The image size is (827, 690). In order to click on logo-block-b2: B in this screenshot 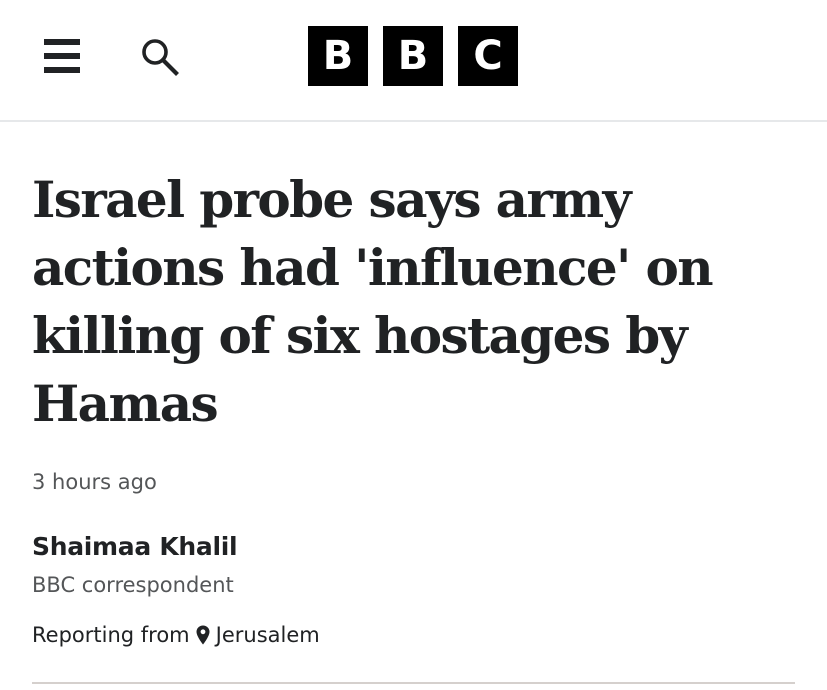, I will do `click(413, 56)`.